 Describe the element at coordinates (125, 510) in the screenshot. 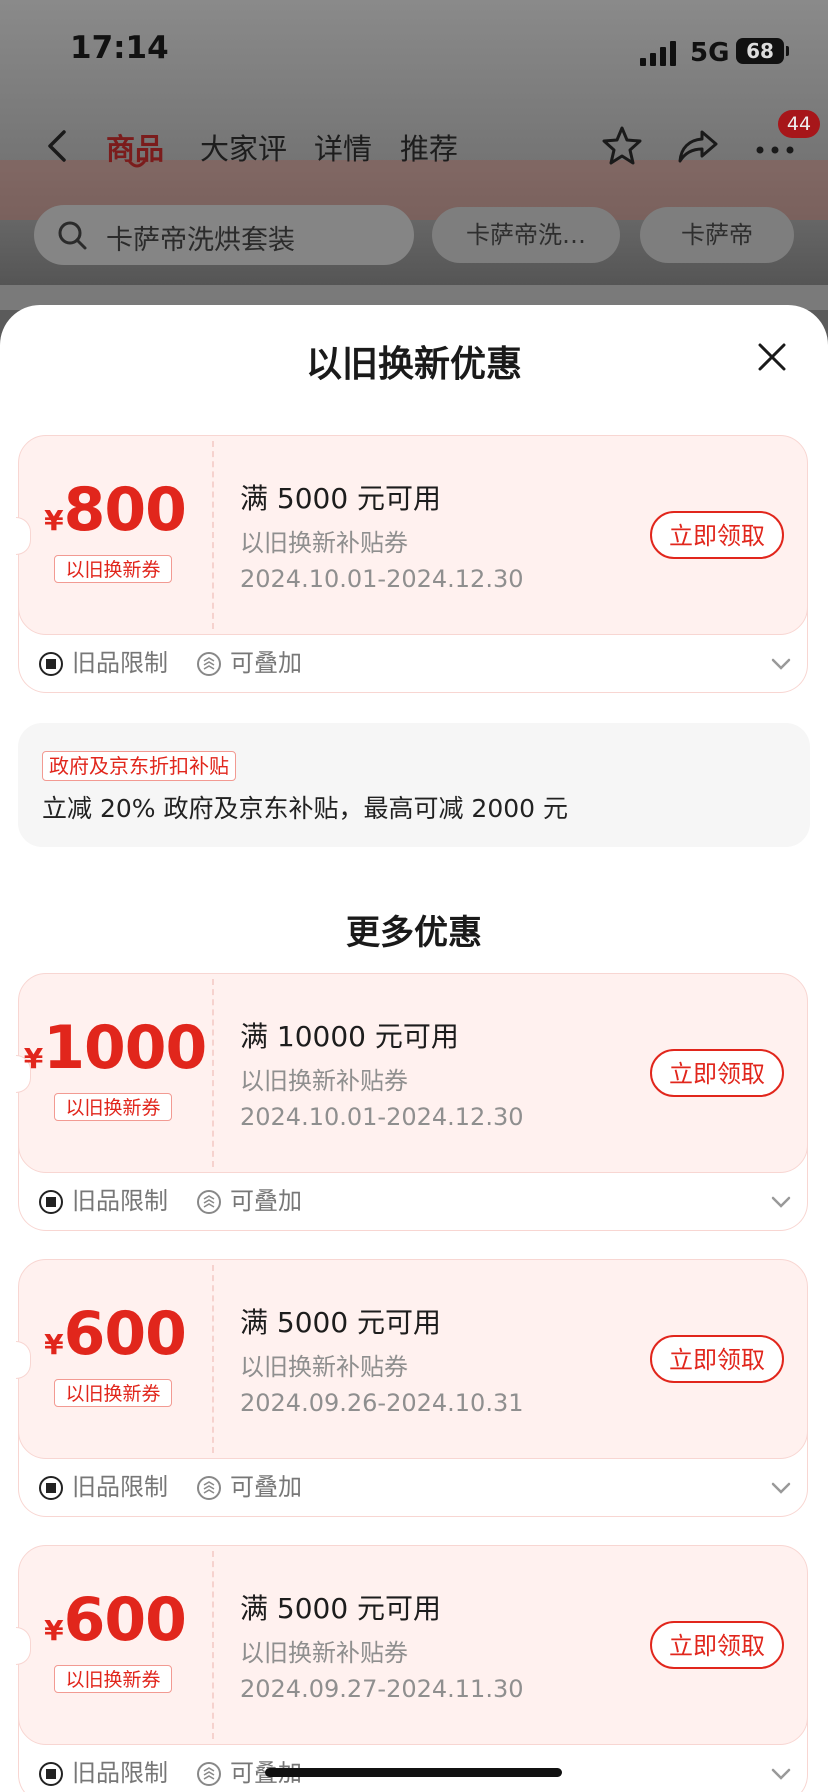

I see `coupon-value: 800` at that location.